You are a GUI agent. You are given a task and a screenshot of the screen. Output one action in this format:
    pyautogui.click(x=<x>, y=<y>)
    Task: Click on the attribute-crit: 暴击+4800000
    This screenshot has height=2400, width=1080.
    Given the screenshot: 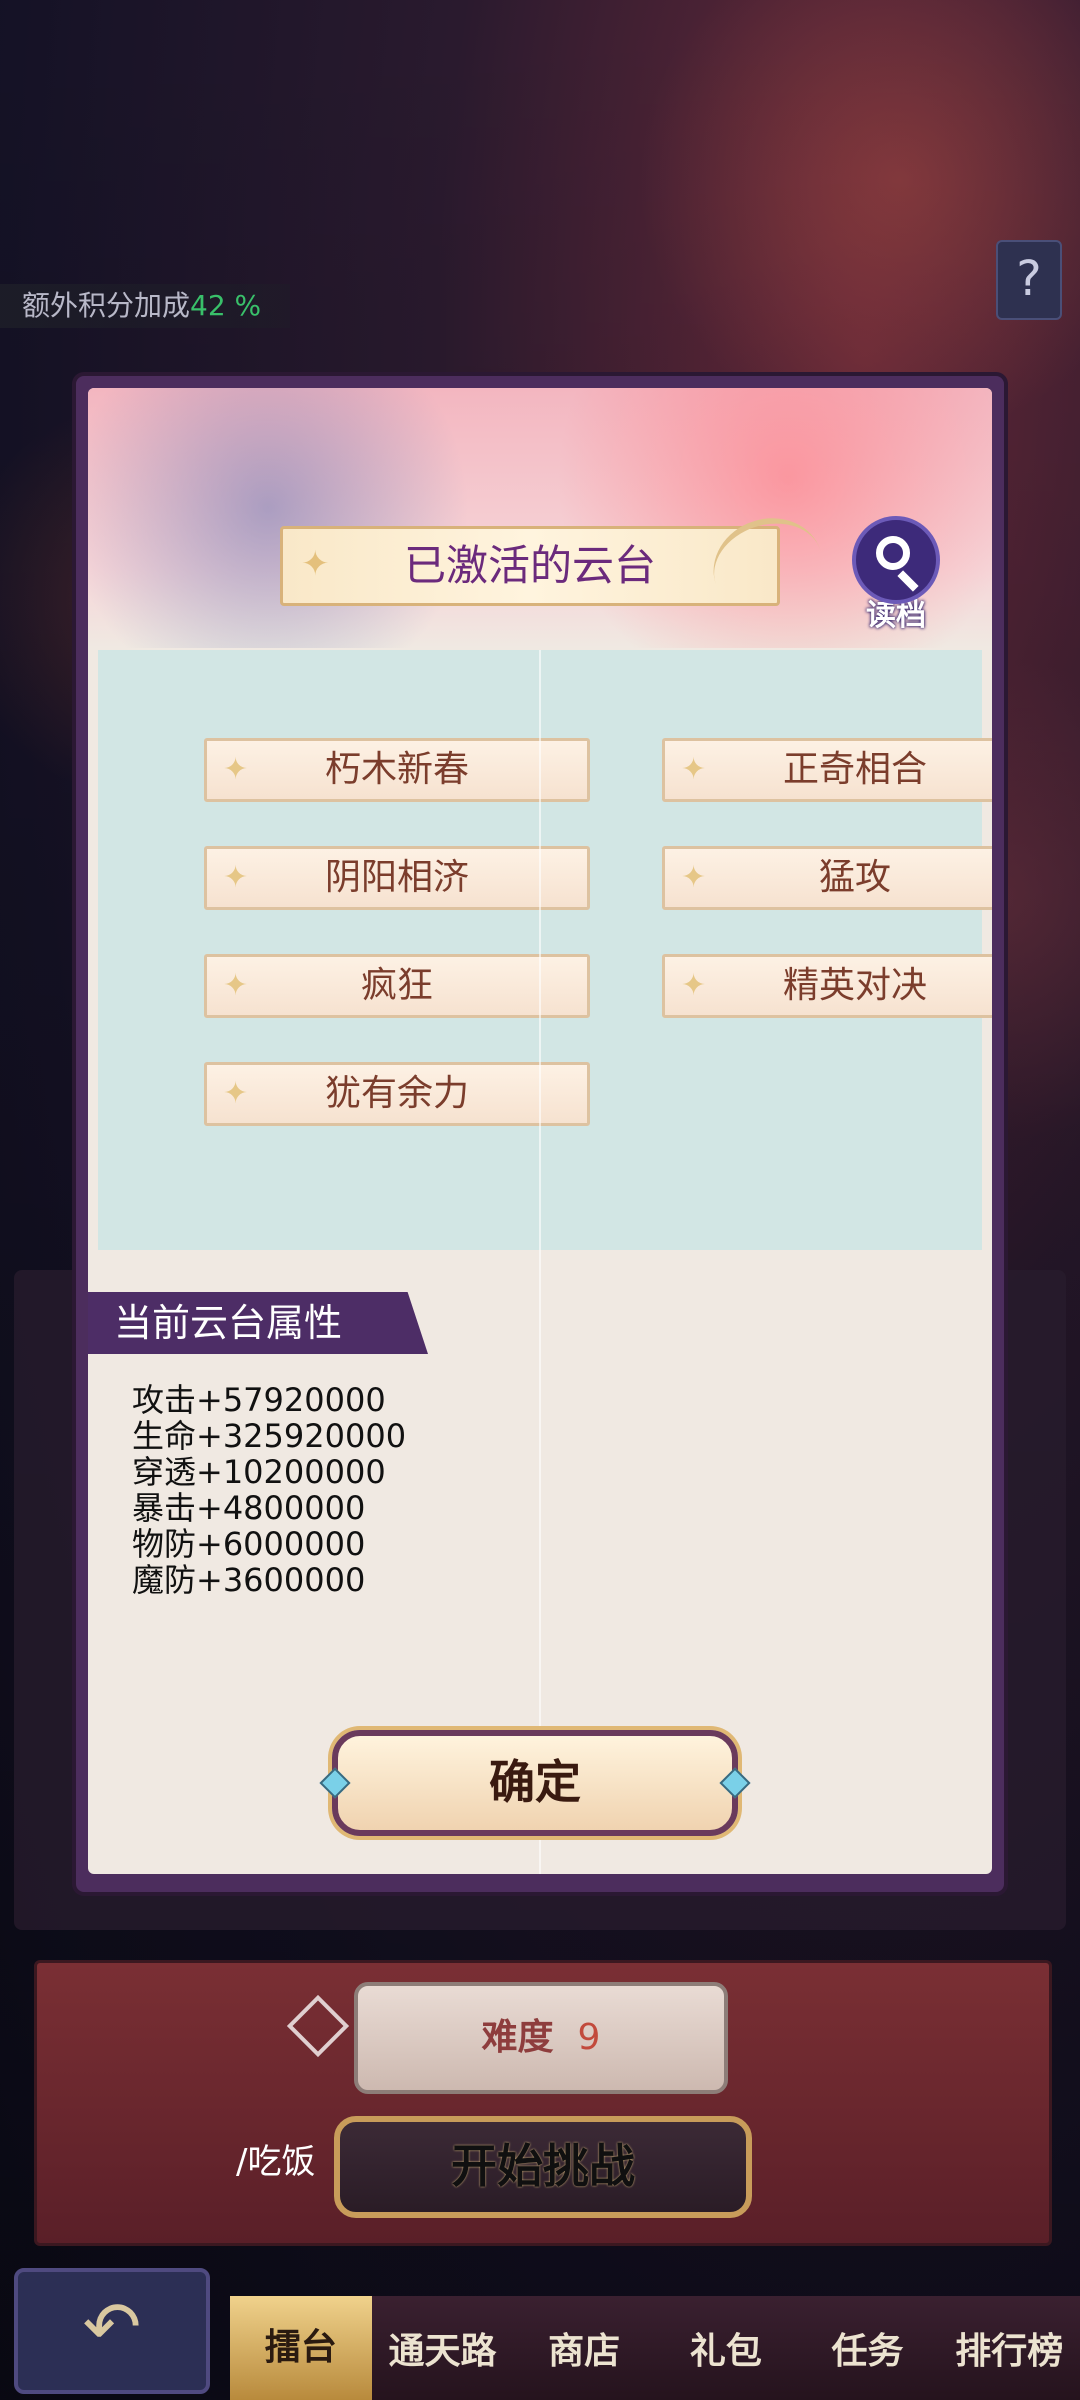 What is the action you would take?
    pyautogui.click(x=249, y=1508)
    